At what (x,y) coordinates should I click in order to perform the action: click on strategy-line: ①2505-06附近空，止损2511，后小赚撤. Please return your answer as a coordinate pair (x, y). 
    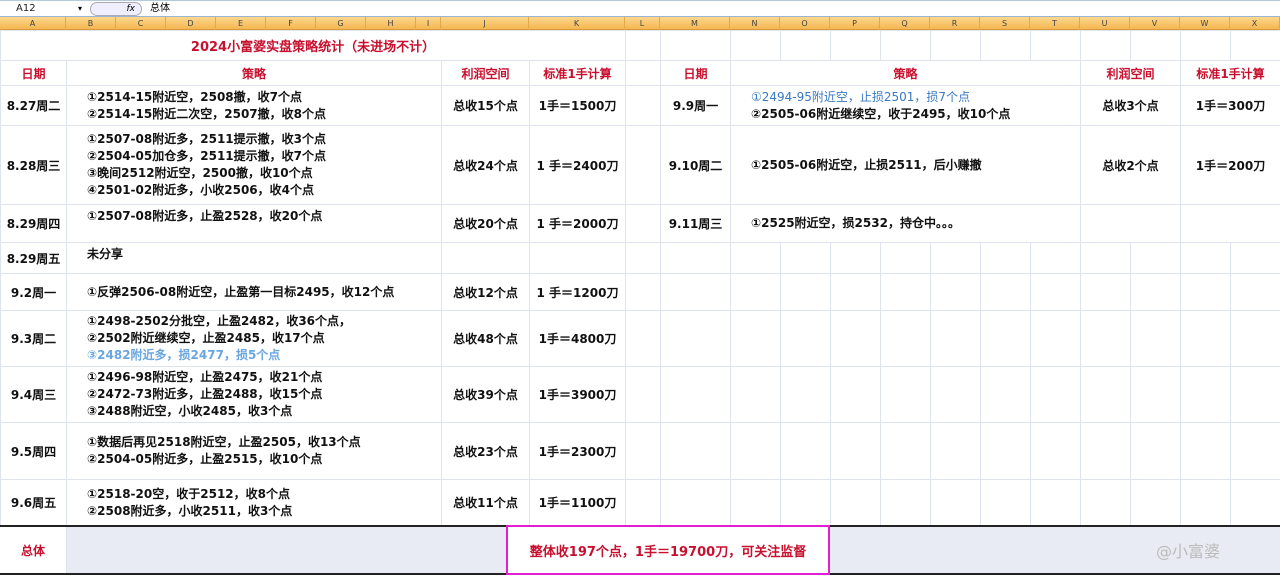
    Looking at the image, I should click on (866, 164).